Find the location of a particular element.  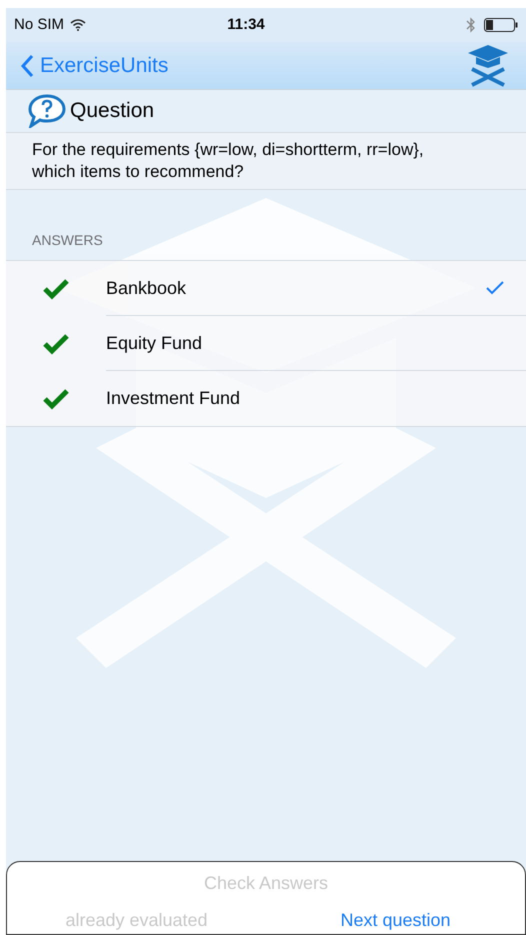

graduation-cap-icon is located at coordinates (488, 65).